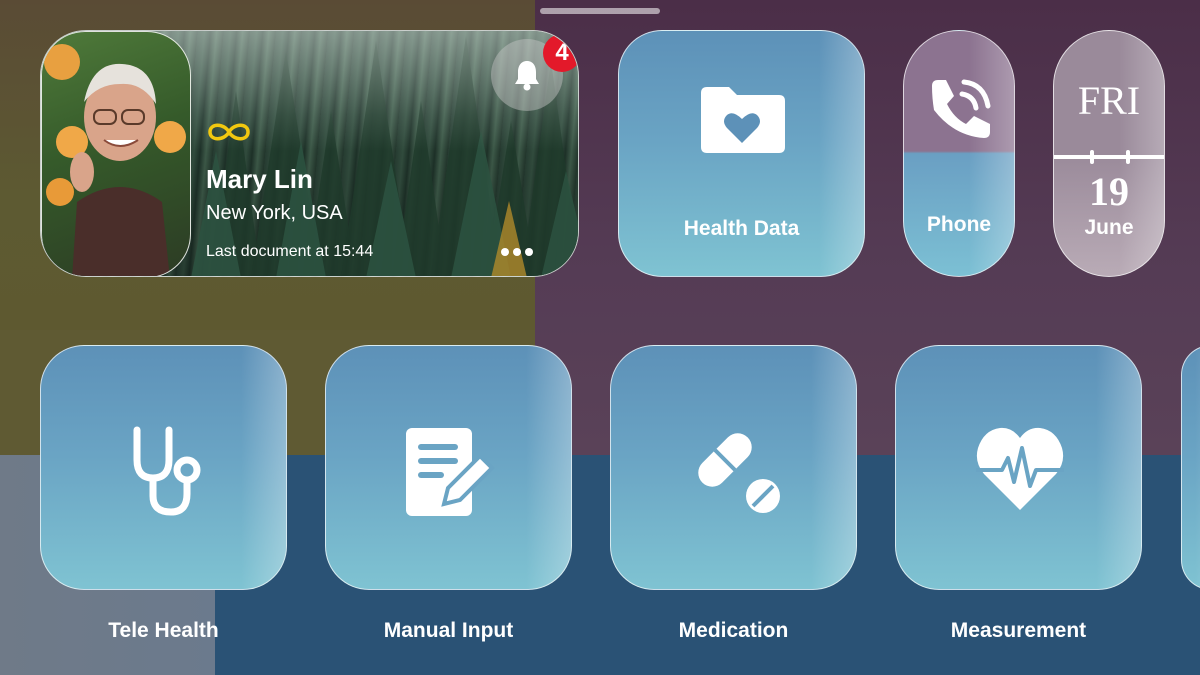  What do you see at coordinates (739, 473) in the screenshot?
I see `pills-icon` at bounding box center [739, 473].